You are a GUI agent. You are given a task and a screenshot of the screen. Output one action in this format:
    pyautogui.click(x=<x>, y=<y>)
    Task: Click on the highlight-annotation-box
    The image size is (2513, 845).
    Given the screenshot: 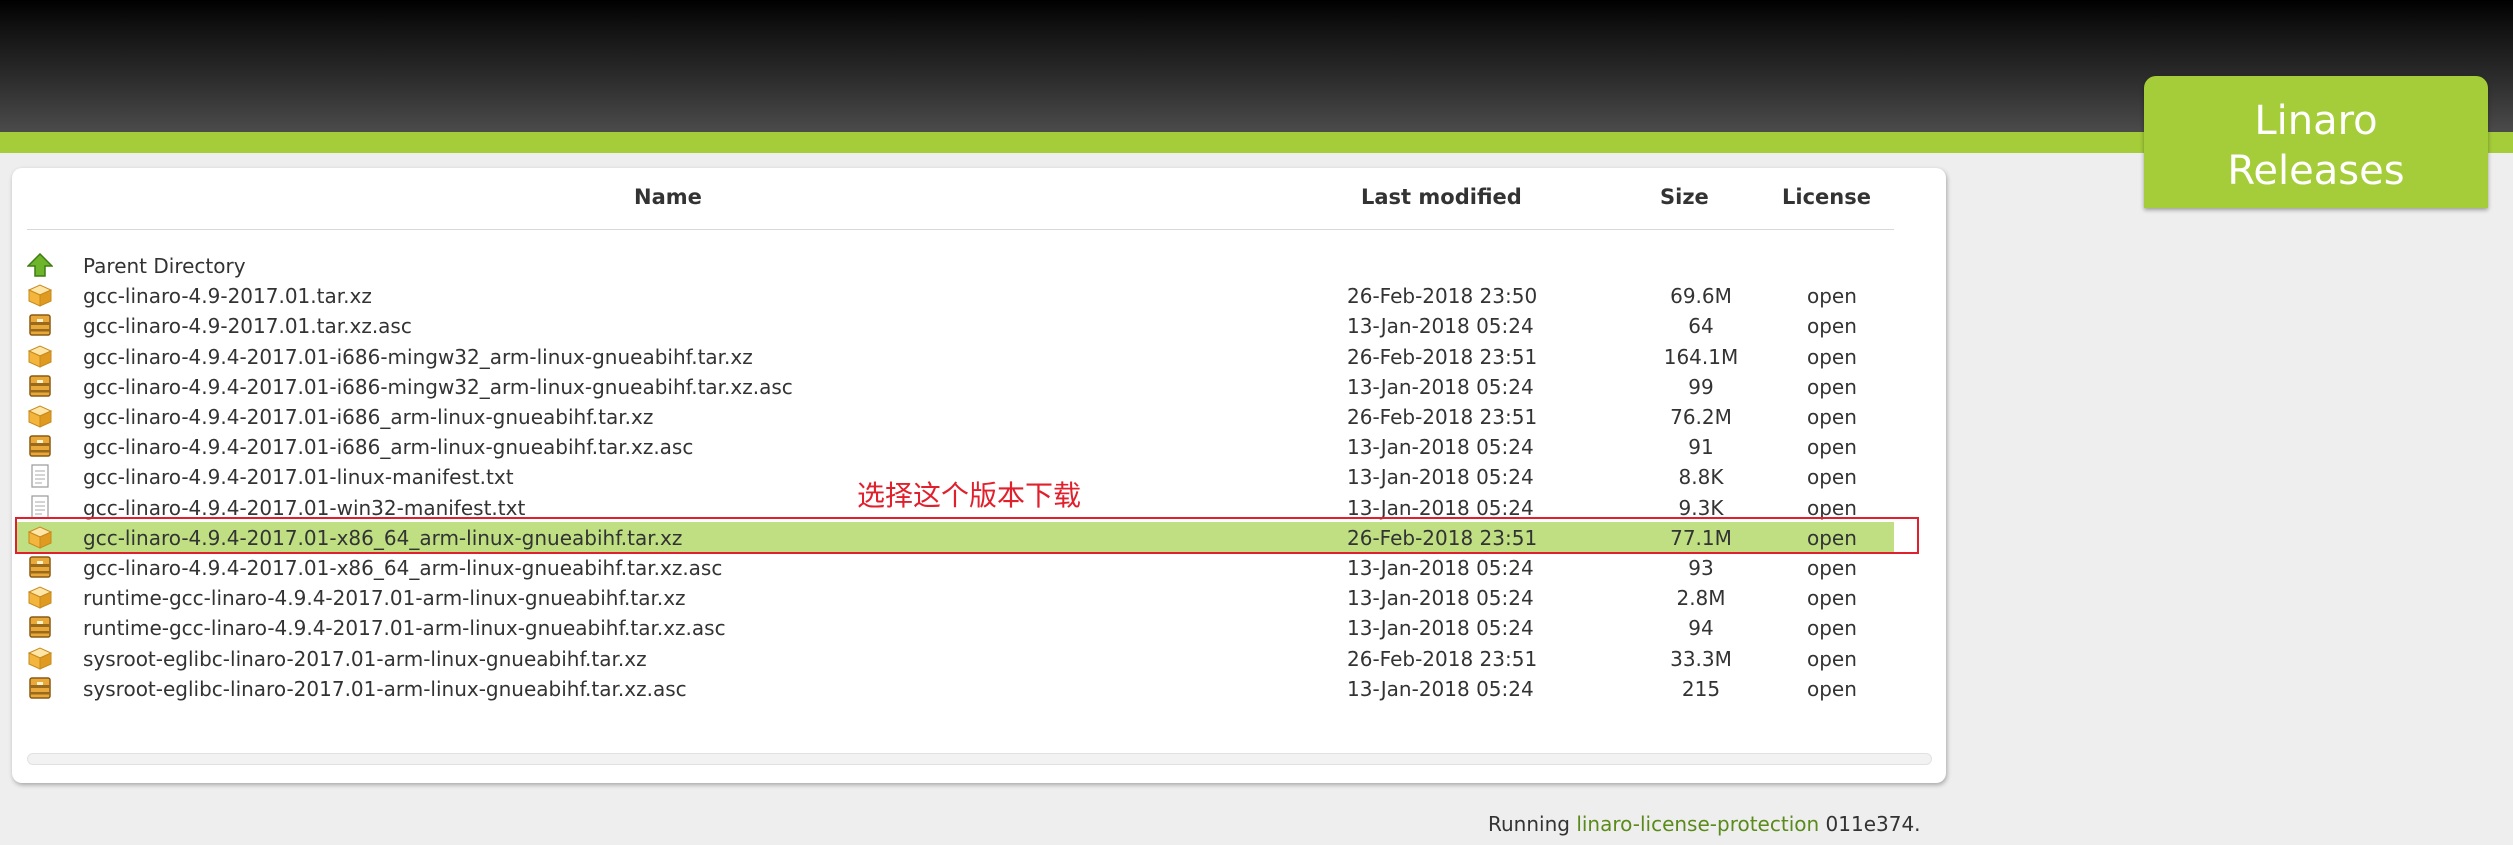 What is the action you would take?
    pyautogui.click(x=967, y=535)
    